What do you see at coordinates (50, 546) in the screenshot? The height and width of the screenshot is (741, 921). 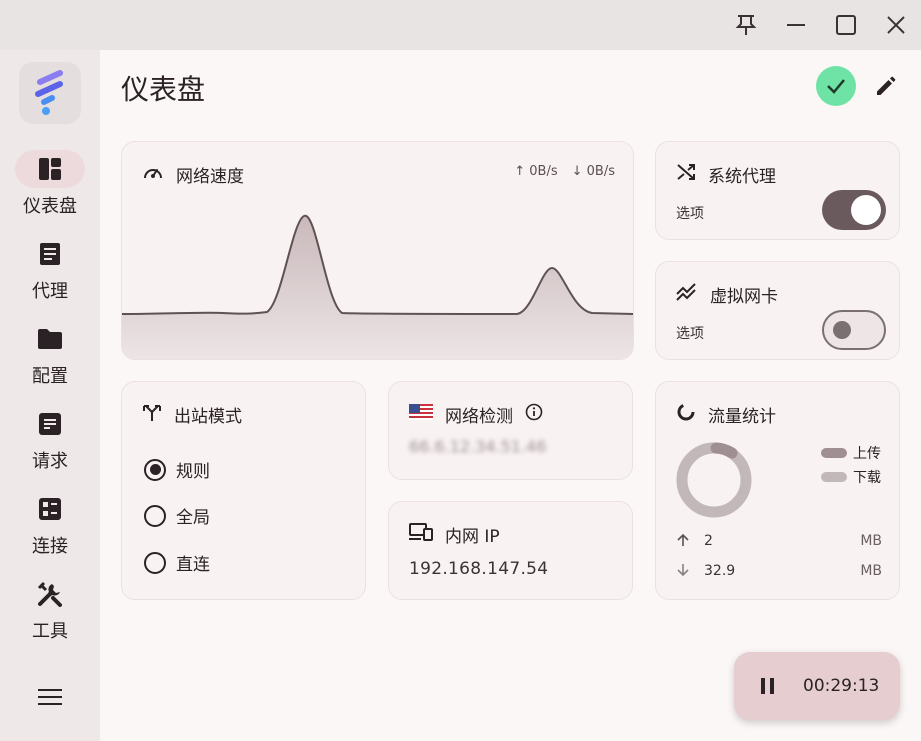 I see `sidebar-item-label: 连接` at bounding box center [50, 546].